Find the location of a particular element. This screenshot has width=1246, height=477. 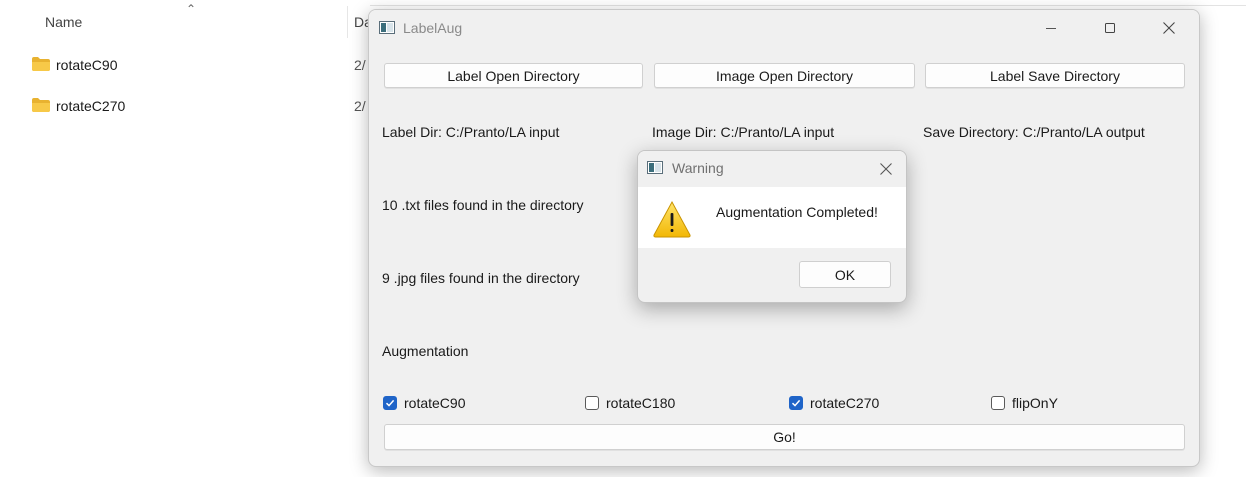

dialog-message: Augmentation Completed! is located at coordinates (797, 212).